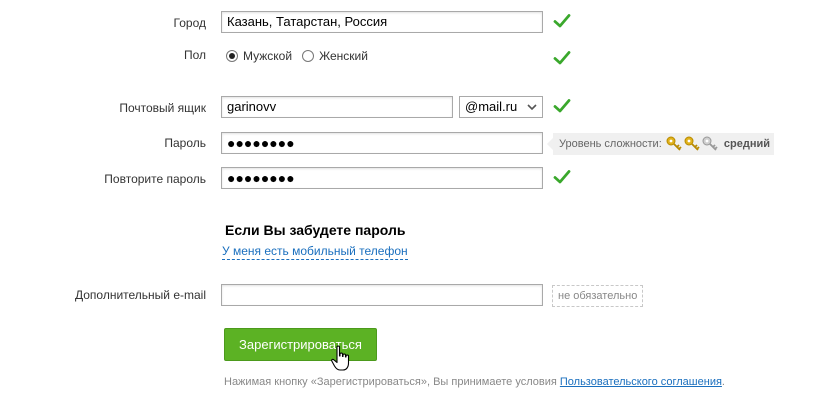 The width and height of the screenshot is (840, 400). Describe the element at coordinates (140, 295) in the screenshot. I see `extra-email-label: Дополнительный e-mail` at that location.